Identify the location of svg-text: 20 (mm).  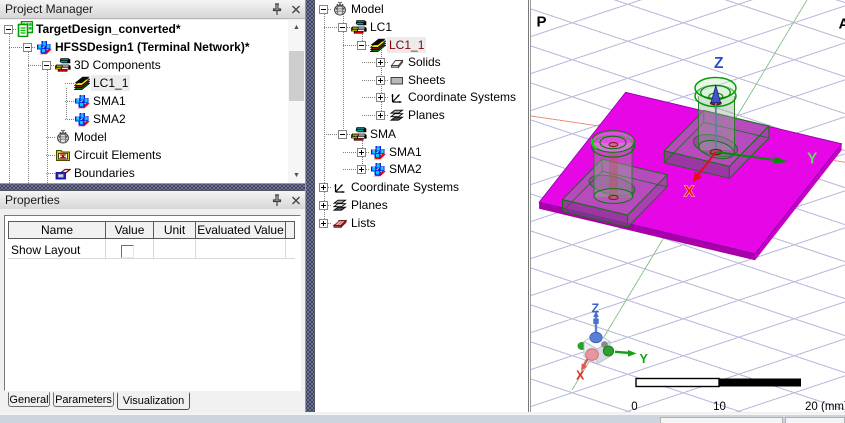
(825, 406).